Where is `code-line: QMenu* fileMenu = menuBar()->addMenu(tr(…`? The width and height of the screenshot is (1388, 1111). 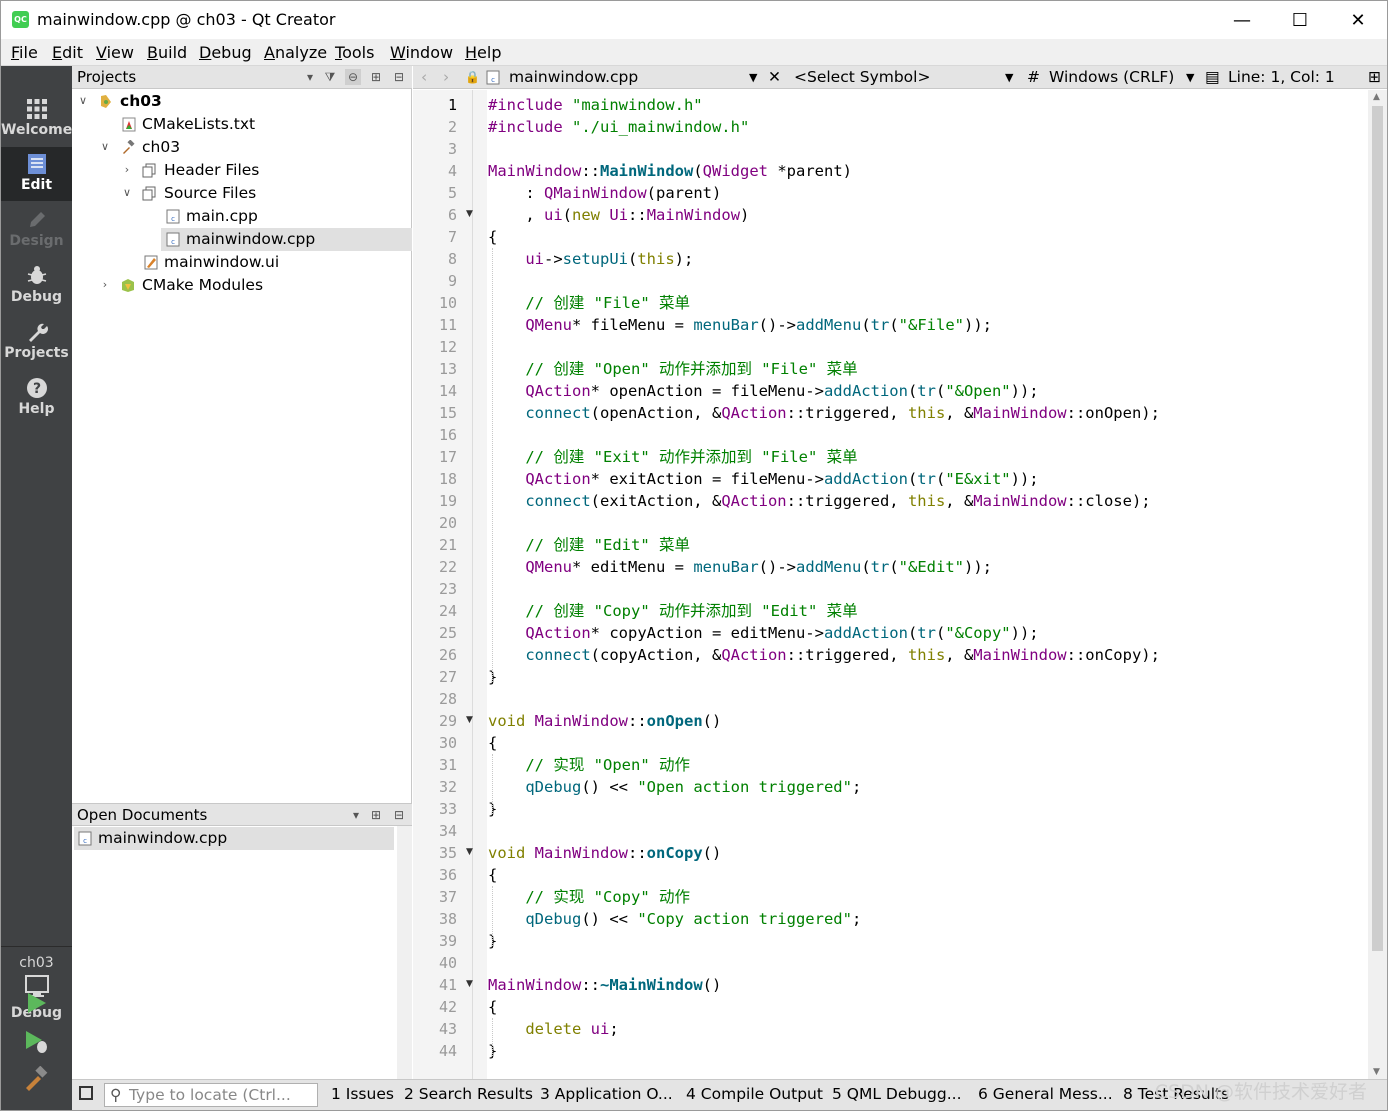
code-line: QMenu* fileMenu = menuBar()->addMenu(tr(… is located at coordinates (740, 325).